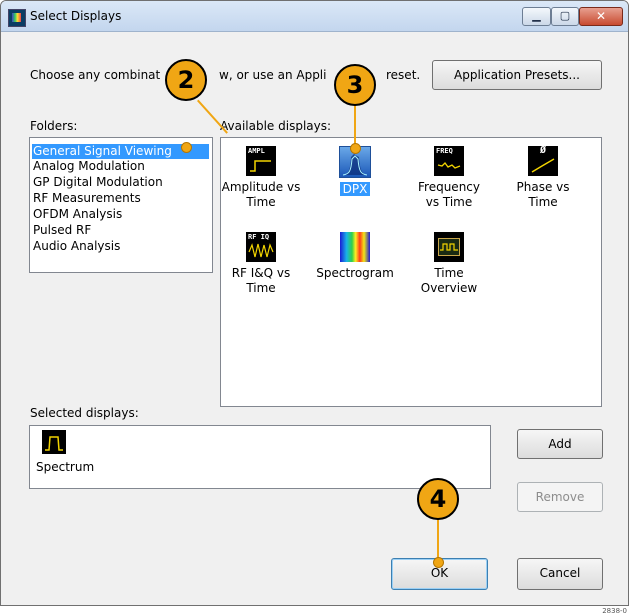 This screenshot has height=615, width=629. Describe the element at coordinates (186, 147) in the screenshot. I see `callout-2-dot` at that location.